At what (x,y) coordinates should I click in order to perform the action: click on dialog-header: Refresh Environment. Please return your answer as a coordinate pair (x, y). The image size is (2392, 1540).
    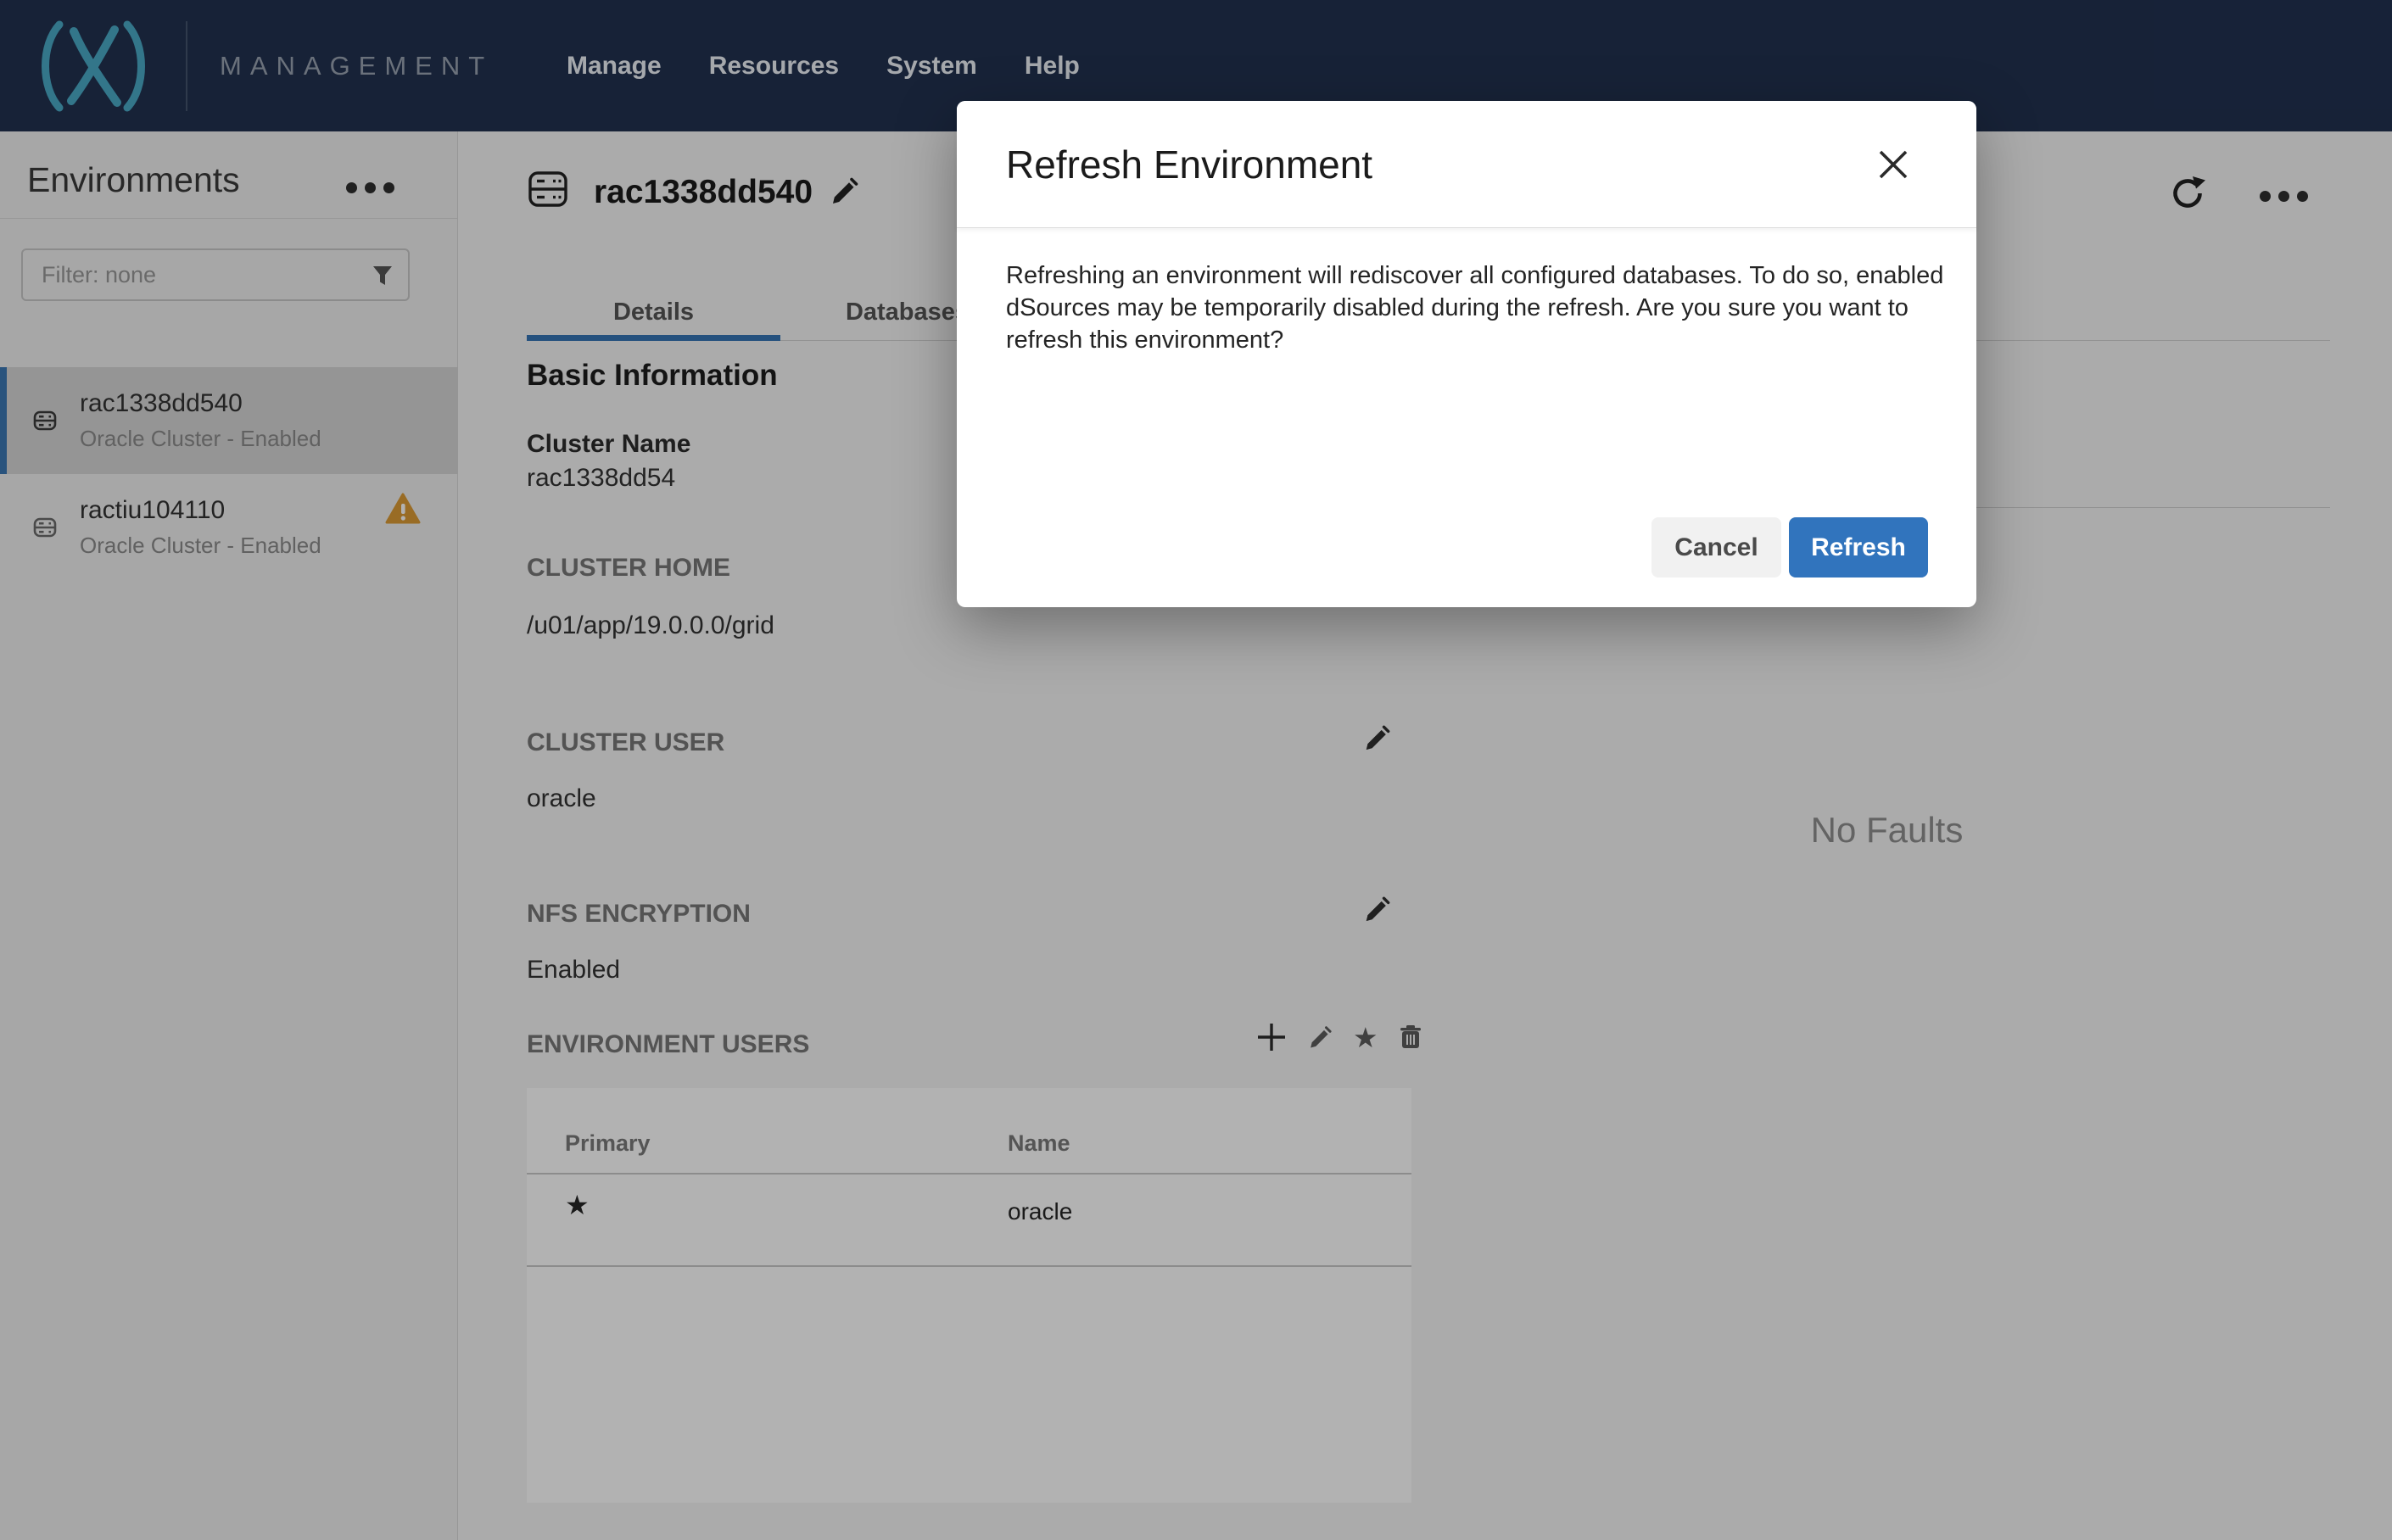
    Looking at the image, I should click on (1466, 164).